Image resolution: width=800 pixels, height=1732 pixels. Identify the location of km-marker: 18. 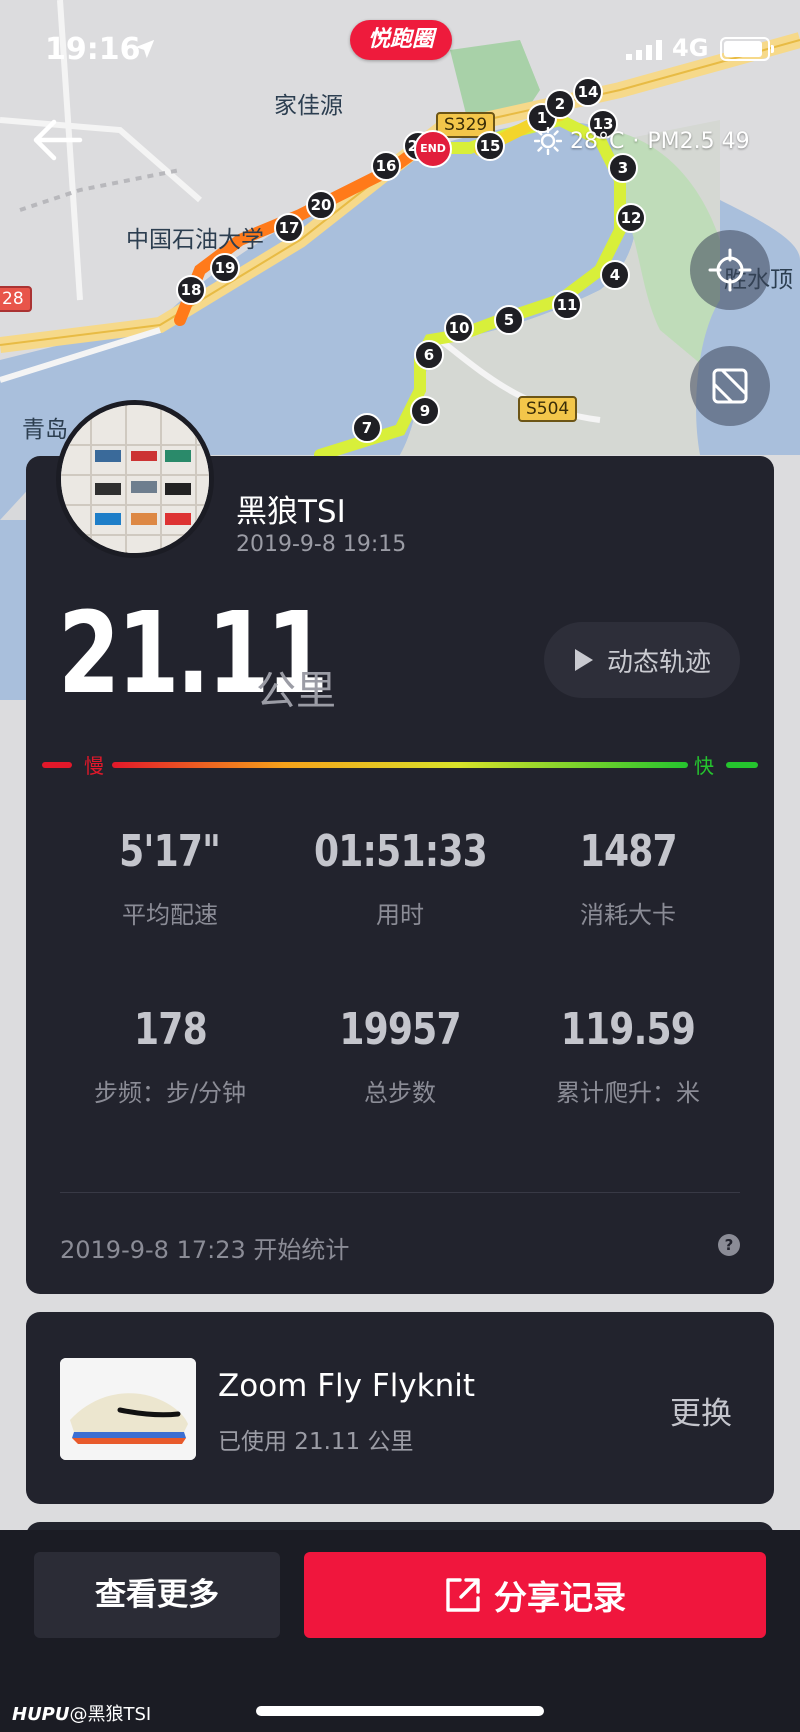
(191, 290).